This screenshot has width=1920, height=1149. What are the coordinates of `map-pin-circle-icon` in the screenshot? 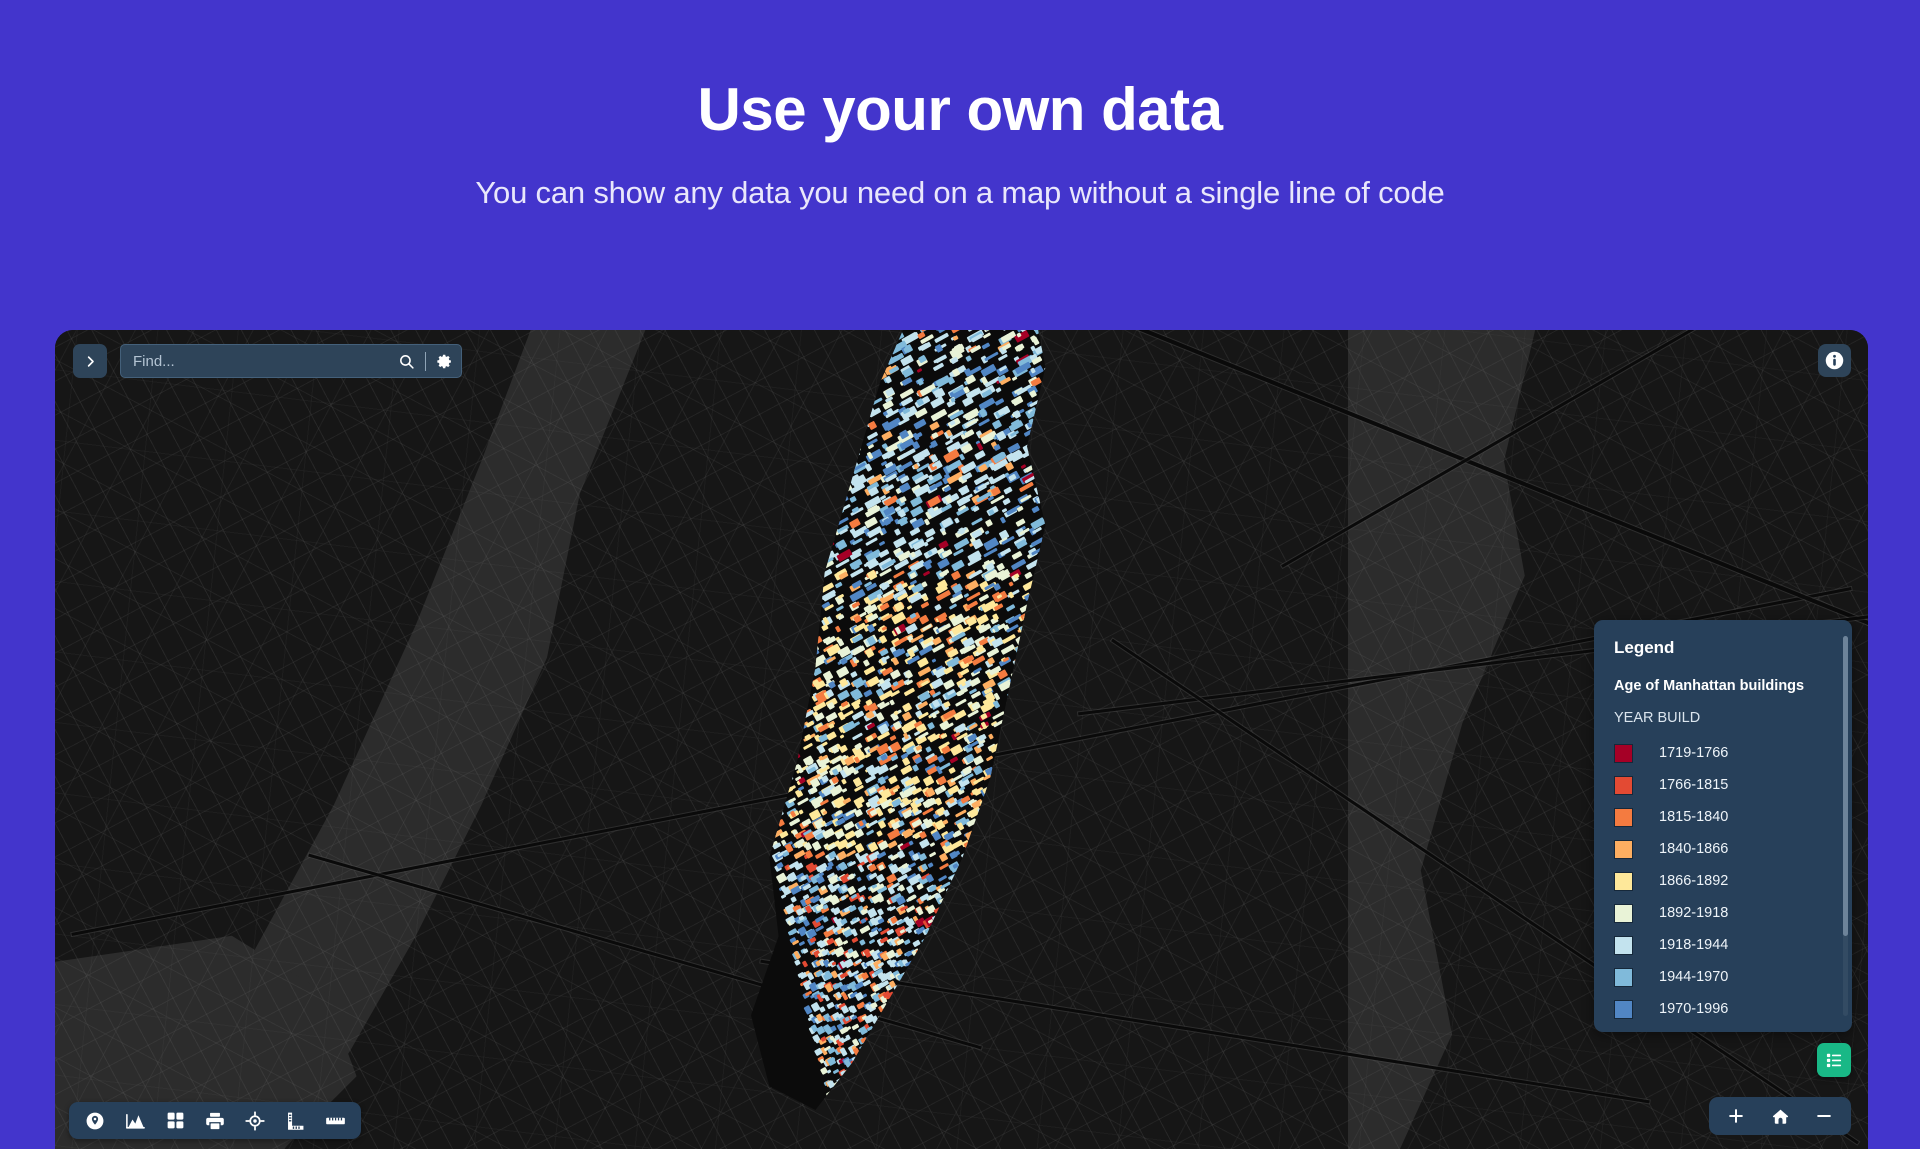 It's located at (95, 1120).